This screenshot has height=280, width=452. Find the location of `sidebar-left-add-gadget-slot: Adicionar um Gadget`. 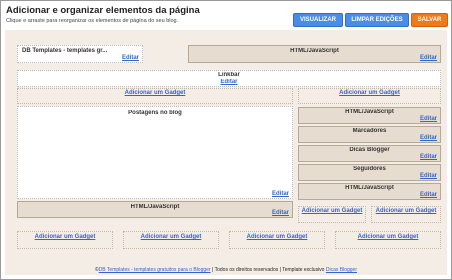

sidebar-left-add-gadget-slot: Adicionar um Gadget is located at coordinates (332, 214).